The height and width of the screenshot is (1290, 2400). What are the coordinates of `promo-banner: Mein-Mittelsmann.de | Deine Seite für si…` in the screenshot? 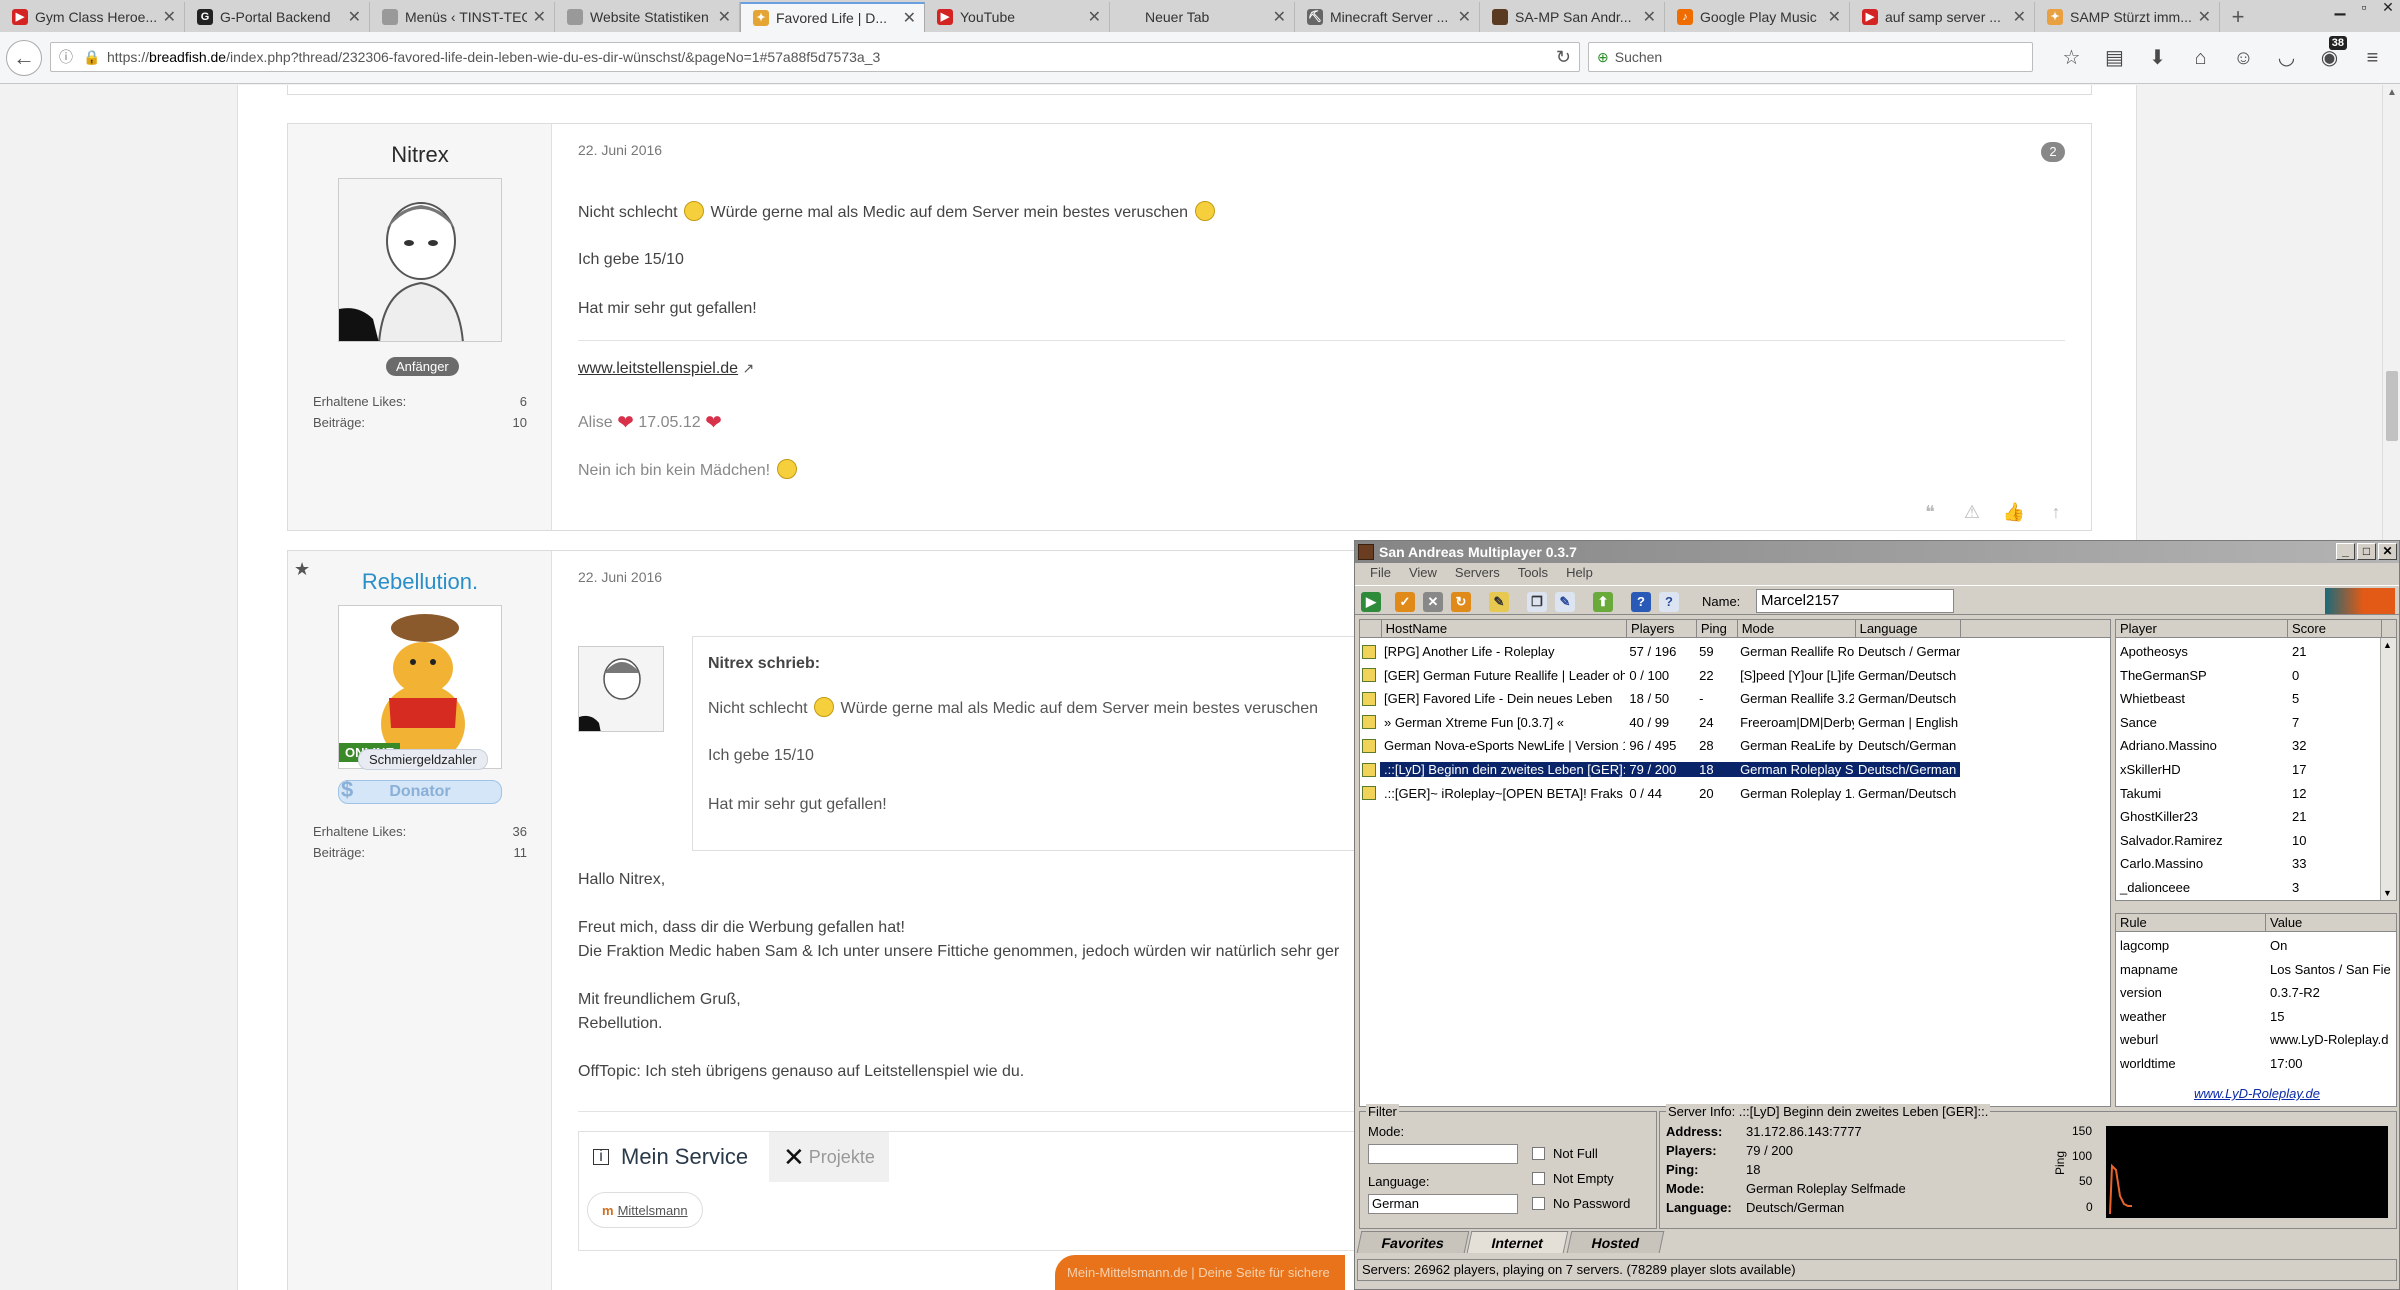 It's located at (1200, 1272).